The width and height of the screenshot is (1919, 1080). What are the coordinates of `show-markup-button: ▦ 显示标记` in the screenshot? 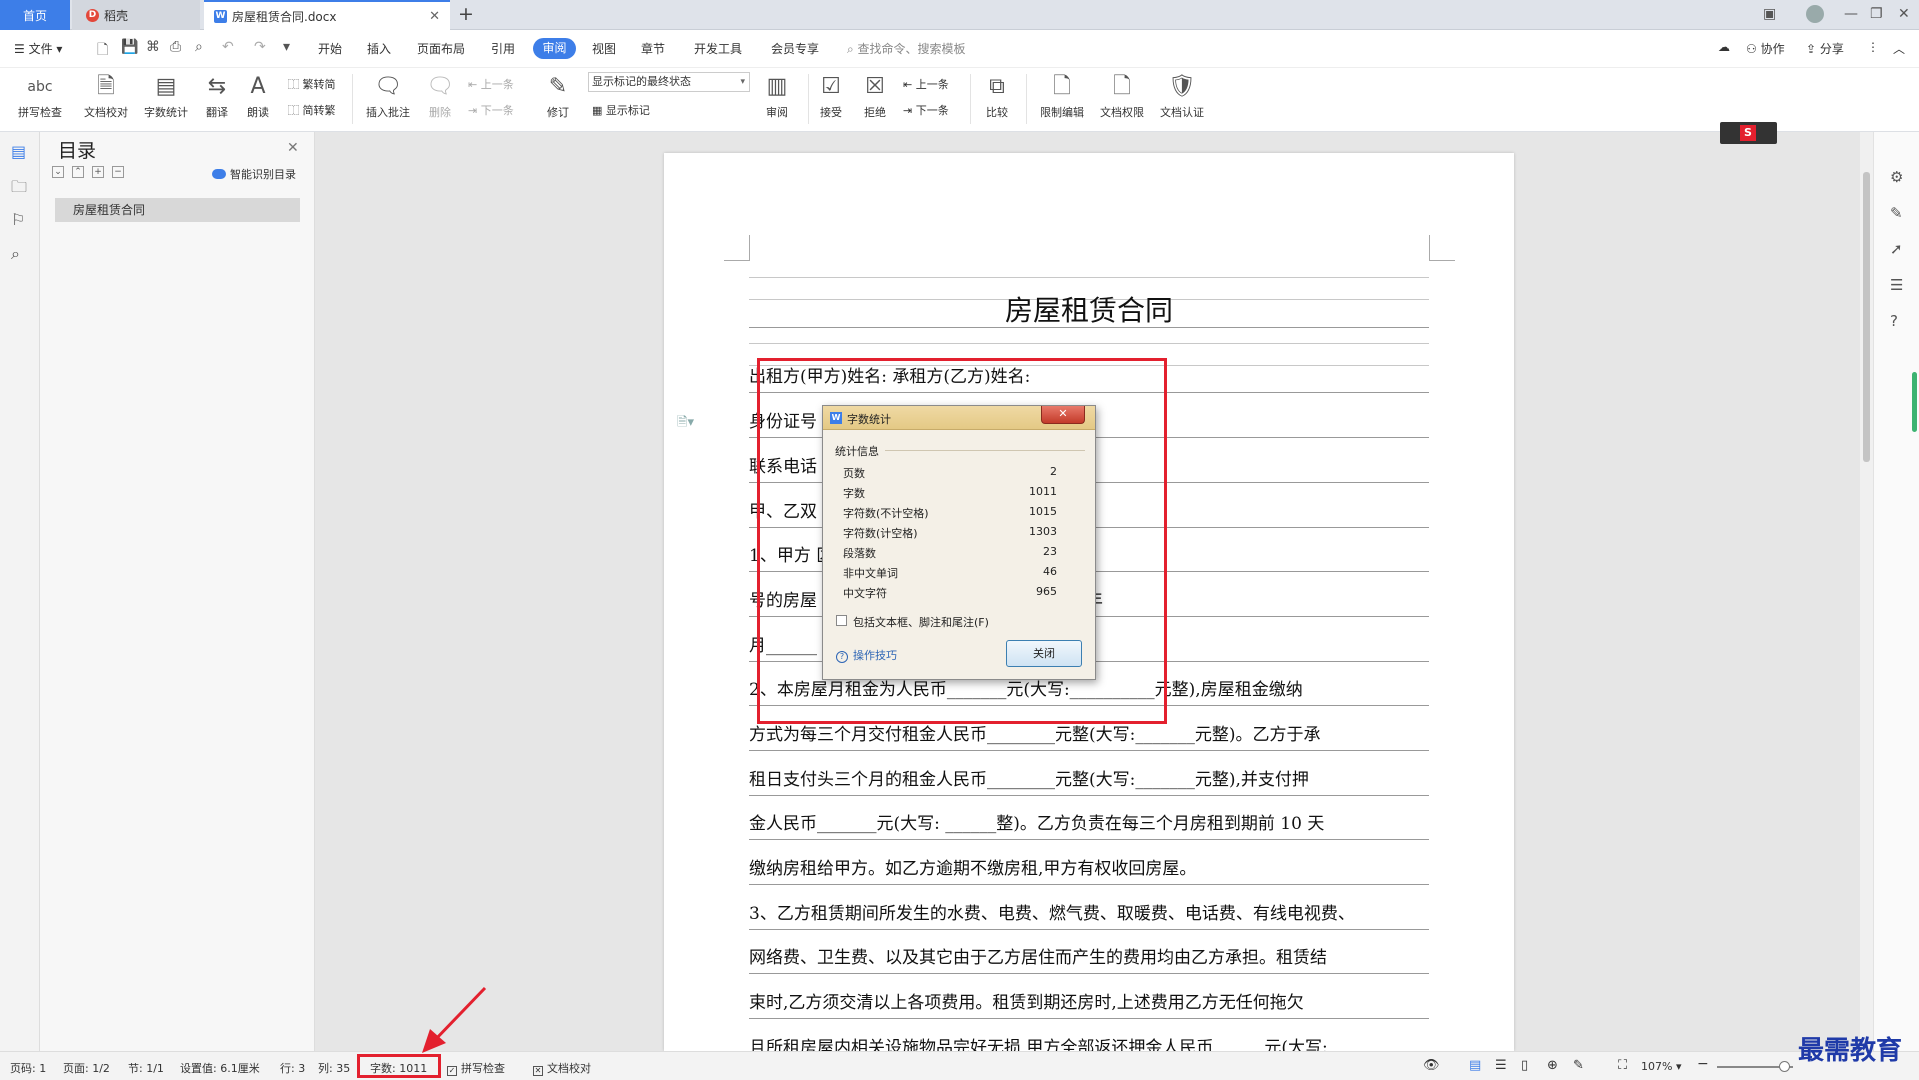 It's located at (621, 110).